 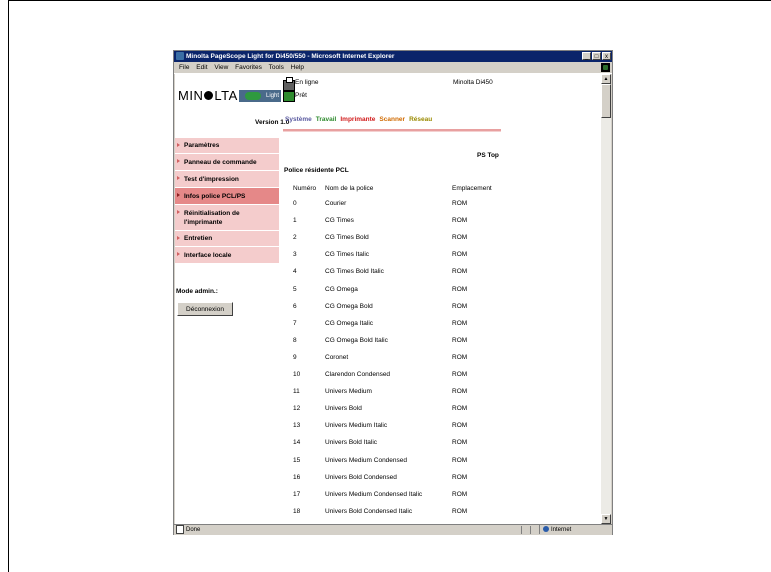 What do you see at coordinates (392, 120) in the screenshot?
I see `tab-scanner: Scanner` at bounding box center [392, 120].